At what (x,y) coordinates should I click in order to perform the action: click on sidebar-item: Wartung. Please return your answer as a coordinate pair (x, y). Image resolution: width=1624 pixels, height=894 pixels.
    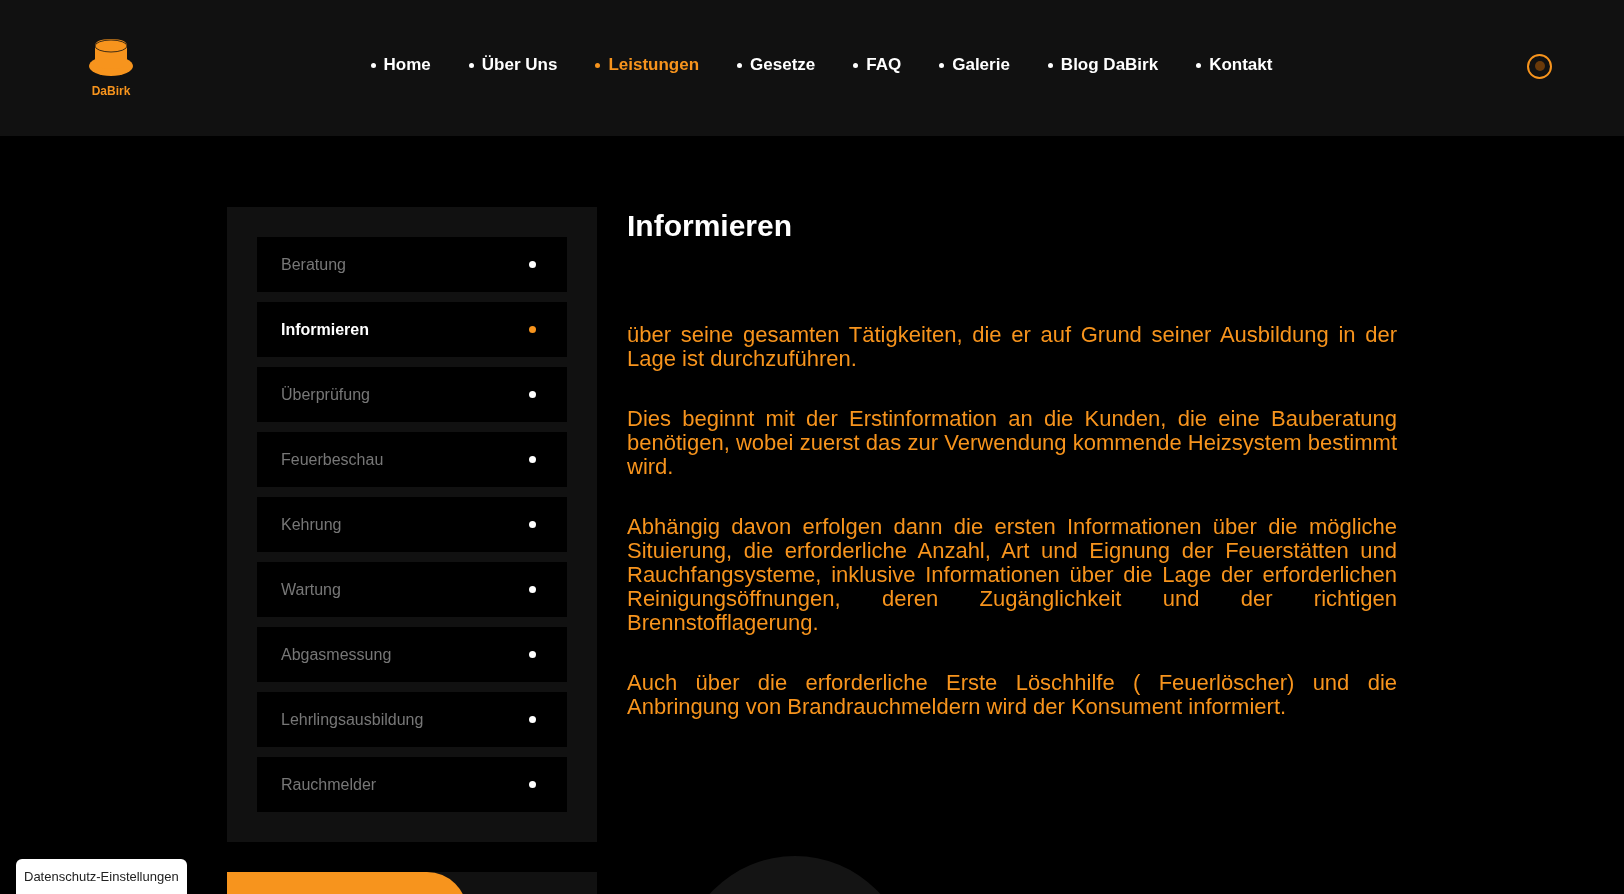
    Looking at the image, I should click on (412, 589).